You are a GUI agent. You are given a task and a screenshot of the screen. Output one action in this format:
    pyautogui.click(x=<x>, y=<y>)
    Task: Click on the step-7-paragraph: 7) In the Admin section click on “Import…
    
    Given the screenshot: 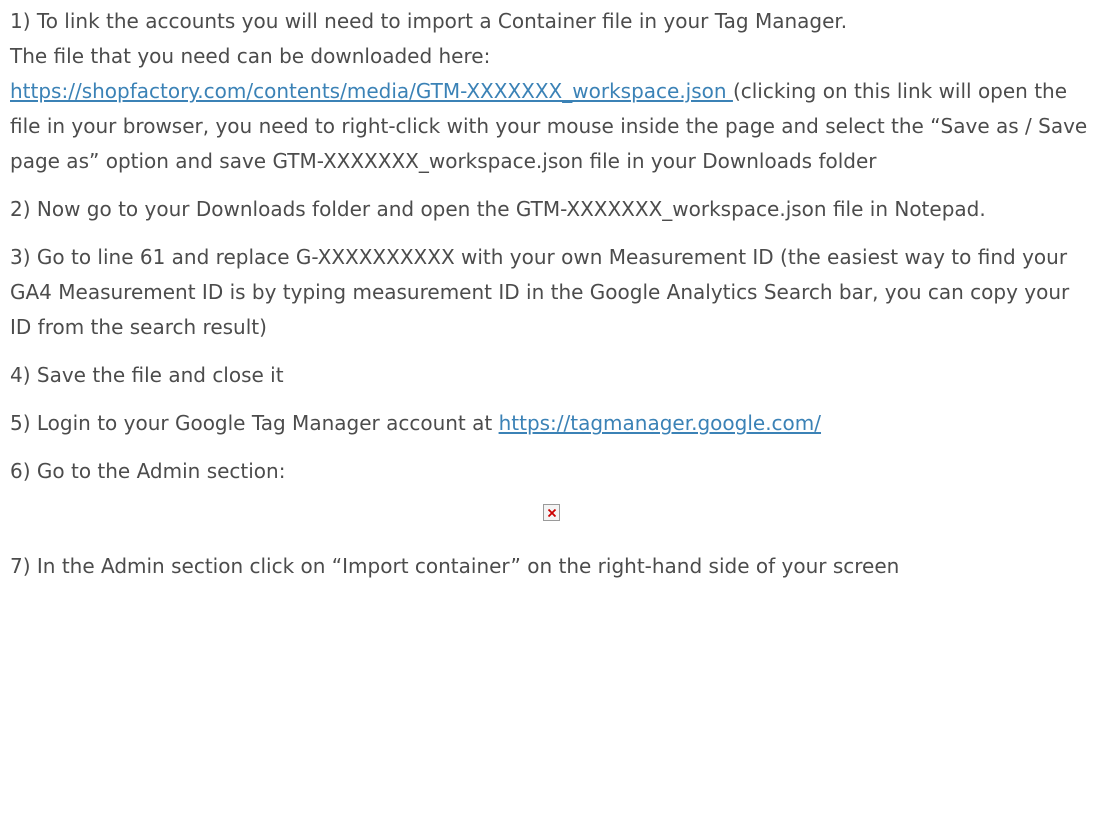 What is the action you would take?
    pyautogui.click(x=455, y=566)
    